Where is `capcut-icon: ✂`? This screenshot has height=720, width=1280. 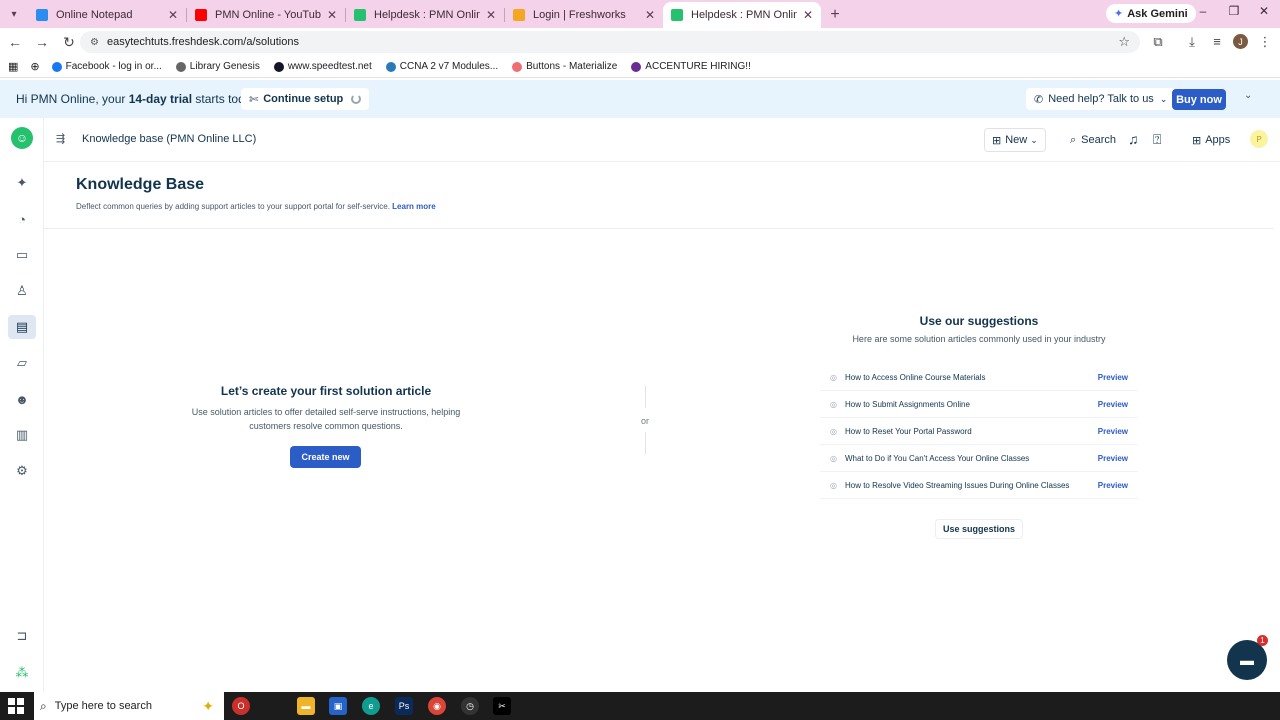
capcut-icon: ✂ is located at coordinates (502, 706).